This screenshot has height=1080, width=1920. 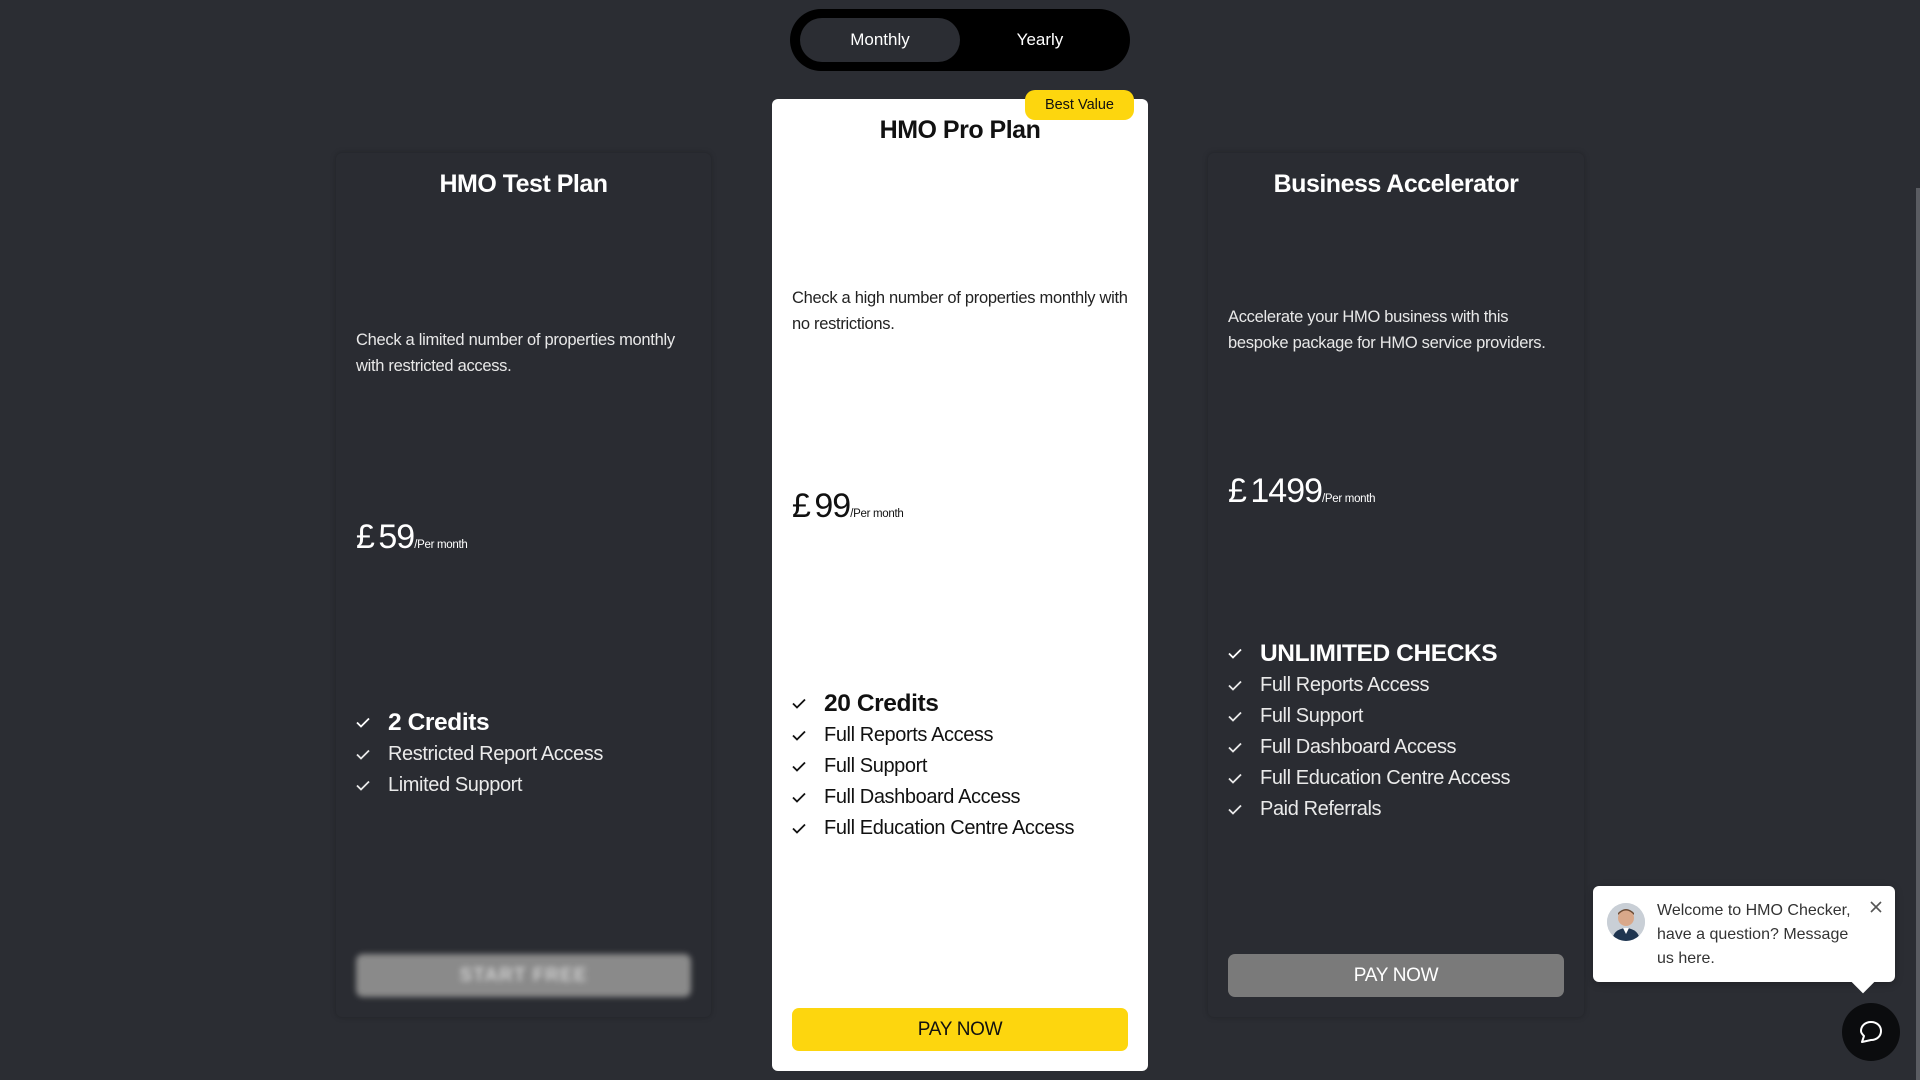 I want to click on feature-item: Restricted Report Access, so click(x=528, y=754).